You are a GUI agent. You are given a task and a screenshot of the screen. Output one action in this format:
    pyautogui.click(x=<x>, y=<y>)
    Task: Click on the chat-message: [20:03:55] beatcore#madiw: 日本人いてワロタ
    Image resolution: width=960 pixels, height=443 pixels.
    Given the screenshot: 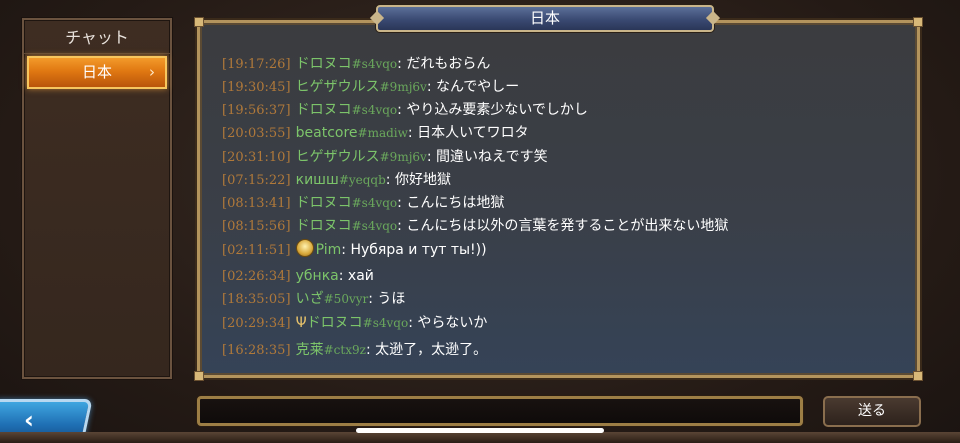 What is the action you would take?
    pyautogui.click(x=375, y=132)
    